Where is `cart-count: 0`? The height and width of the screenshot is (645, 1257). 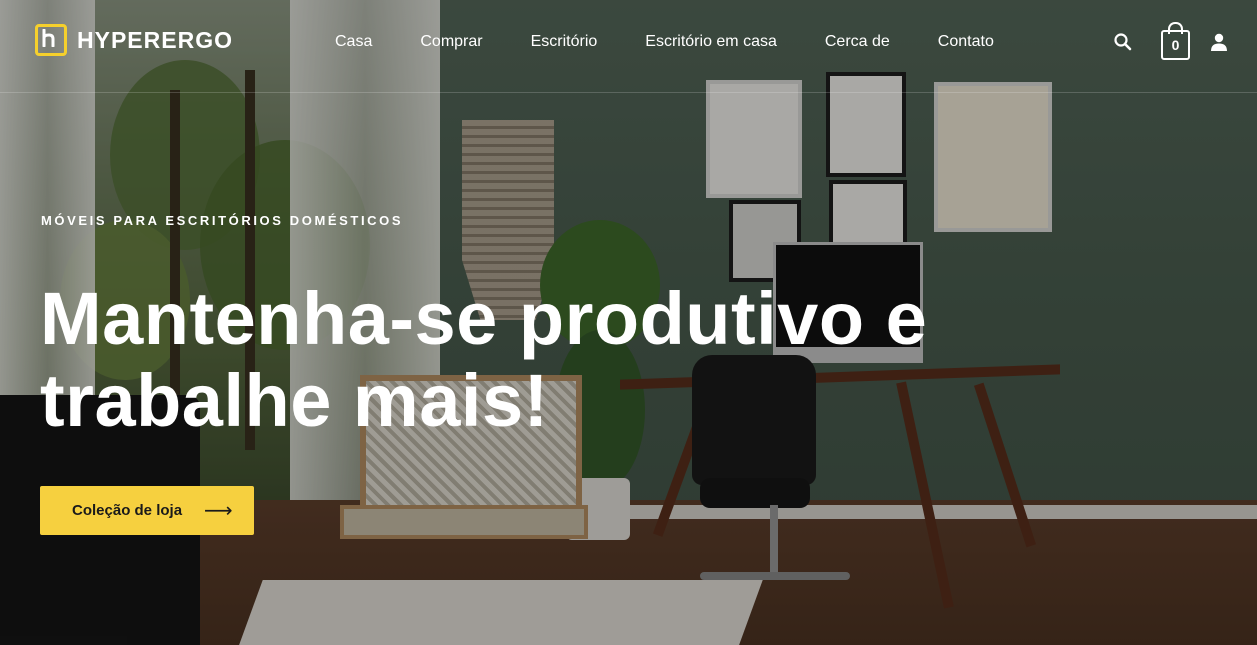
cart-count: 0 is located at coordinates (1175, 45).